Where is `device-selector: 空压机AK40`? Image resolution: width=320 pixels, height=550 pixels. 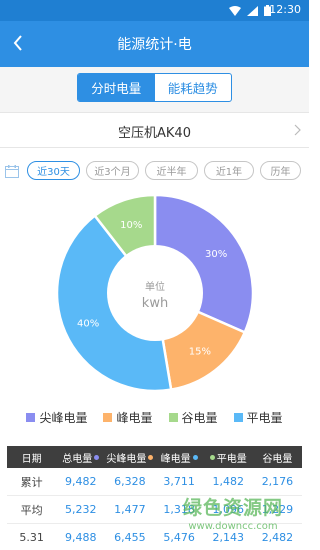
device-selector: 空压机AK40 is located at coordinates (154, 130).